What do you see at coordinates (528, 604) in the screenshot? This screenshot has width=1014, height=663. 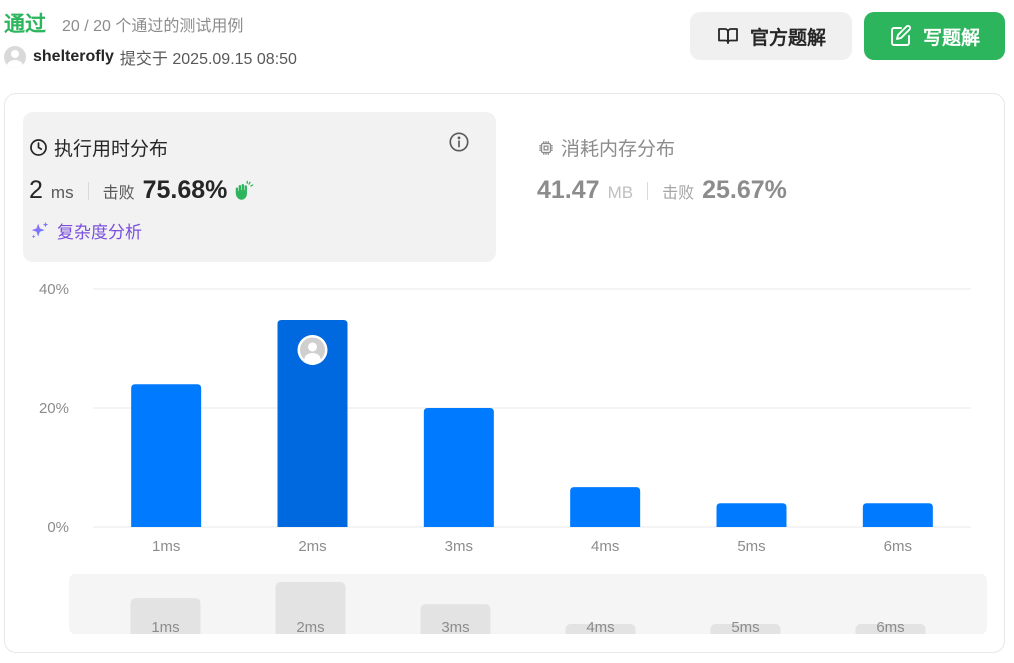 I see `chart-overview-scrollbar: 1ms 2ms 3ms 4ms 5ms 6ms` at bounding box center [528, 604].